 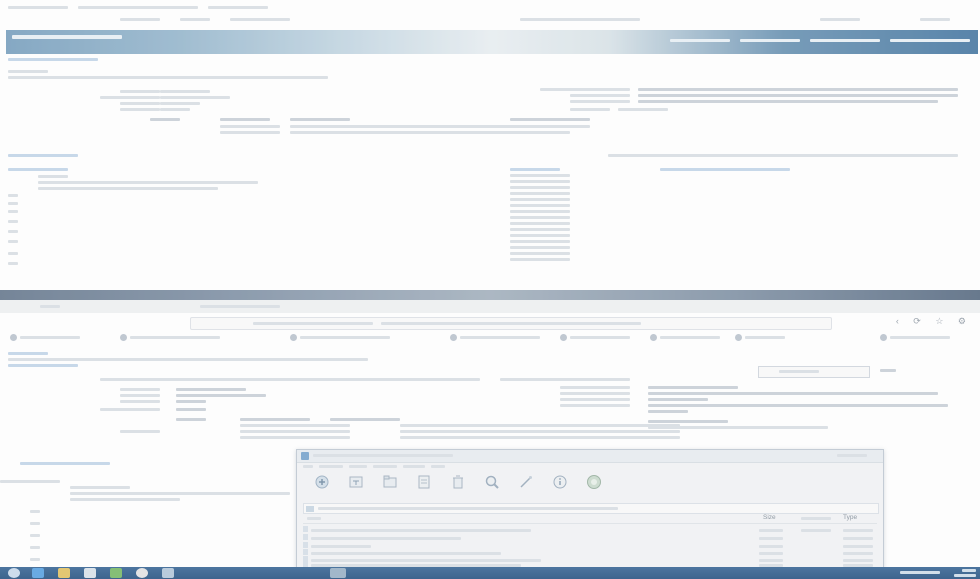 What do you see at coordinates (769, 517) in the screenshot?
I see `column-size: Size` at bounding box center [769, 517].